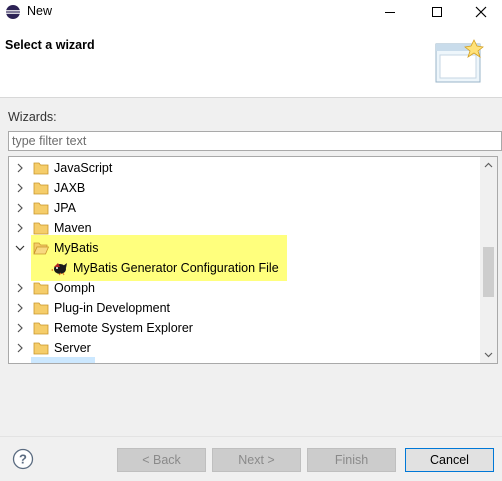  What do you see at coordinates (244, 188) in the screenshot?
I see `tree-item-jaxb: JAXB` at bounding box center [244, 188].